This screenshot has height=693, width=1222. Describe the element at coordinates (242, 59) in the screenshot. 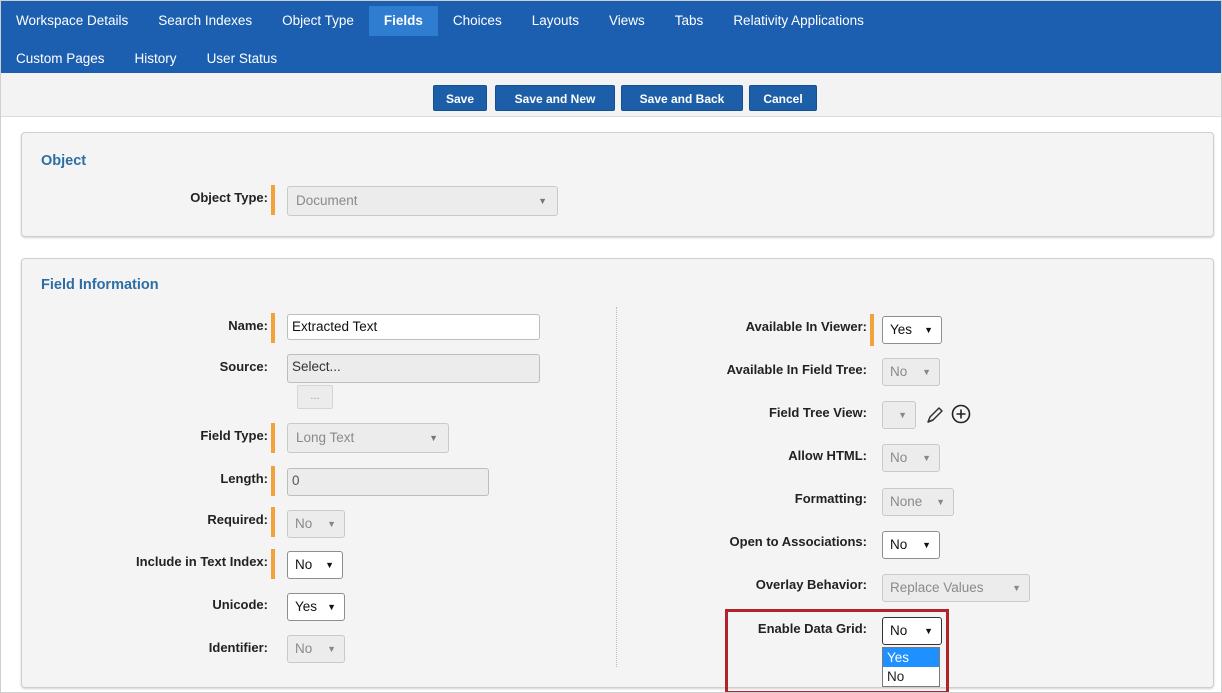

I see `tab-user-status: User Status` at that location.